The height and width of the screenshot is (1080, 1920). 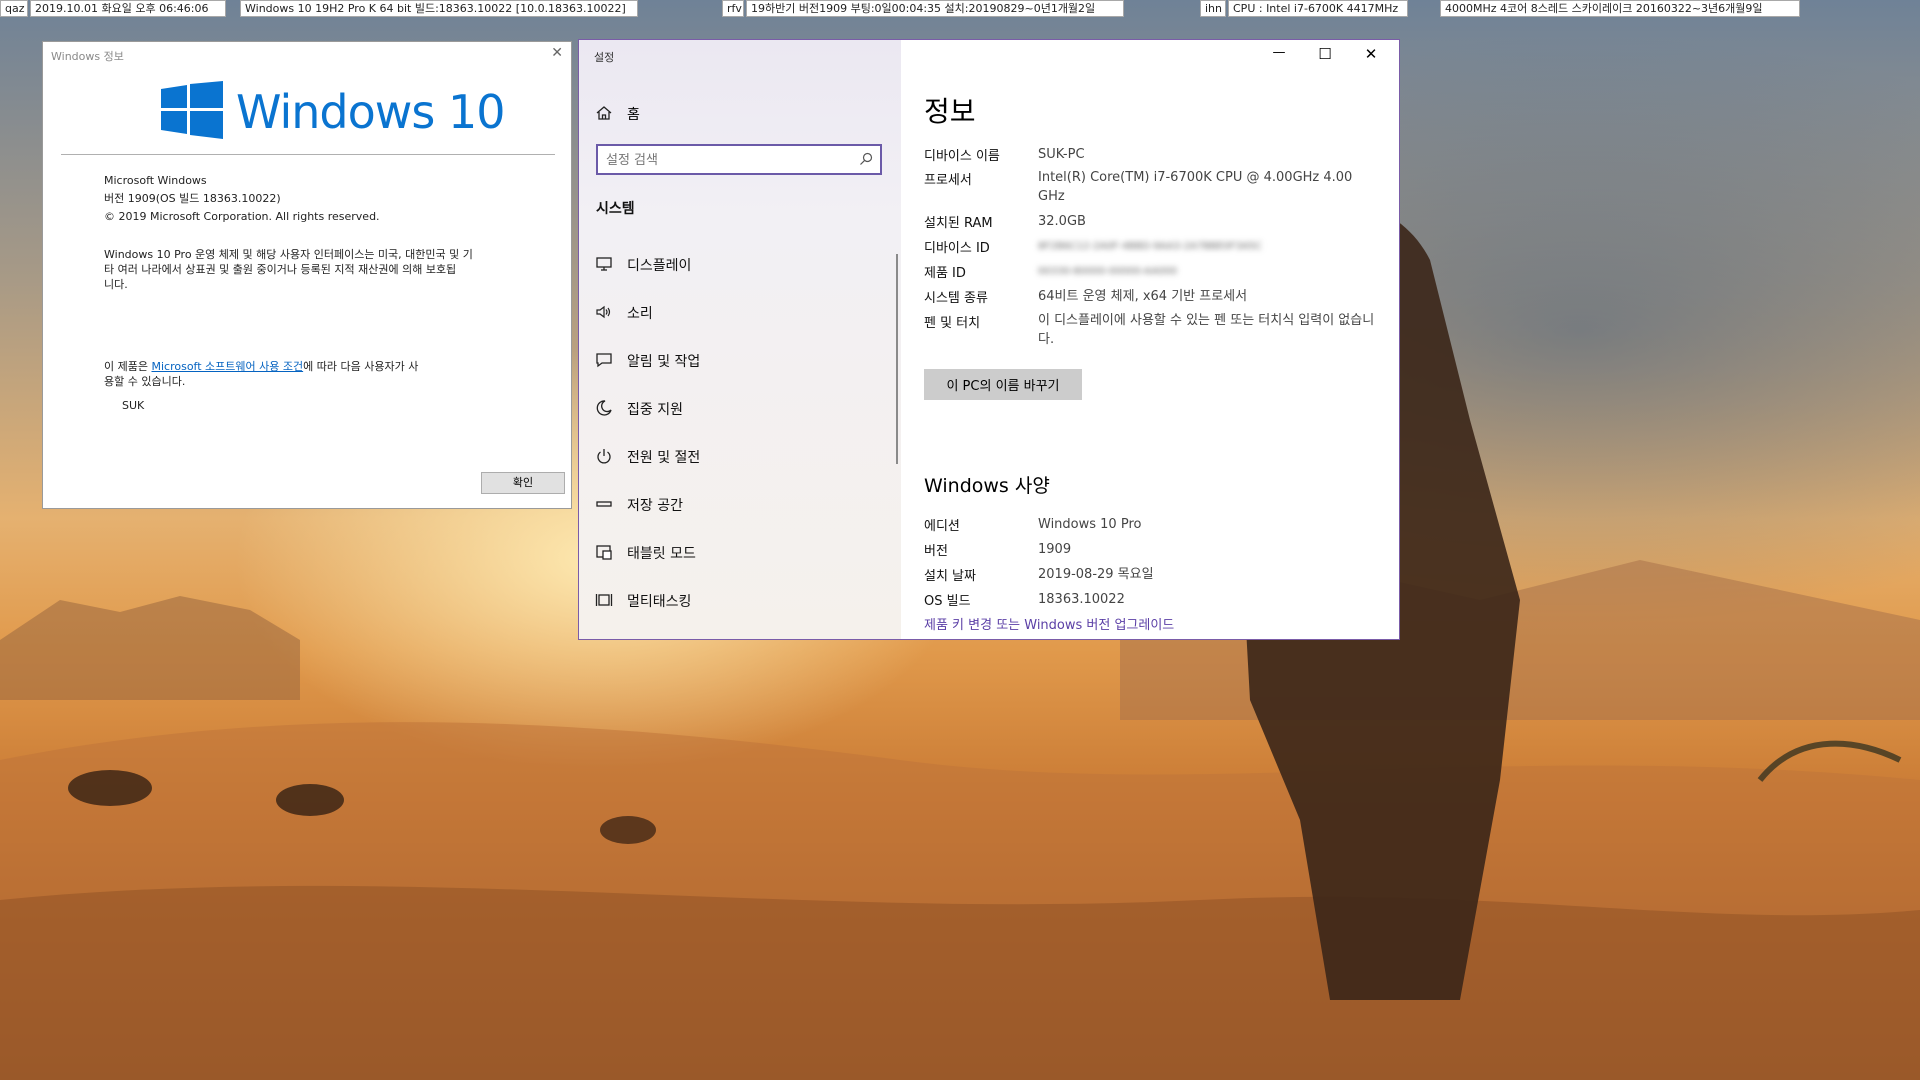 What do you see at coordinates (604, 600) in the screenshot?
I see `multitasking-icon` at bounding box center [604, 600].